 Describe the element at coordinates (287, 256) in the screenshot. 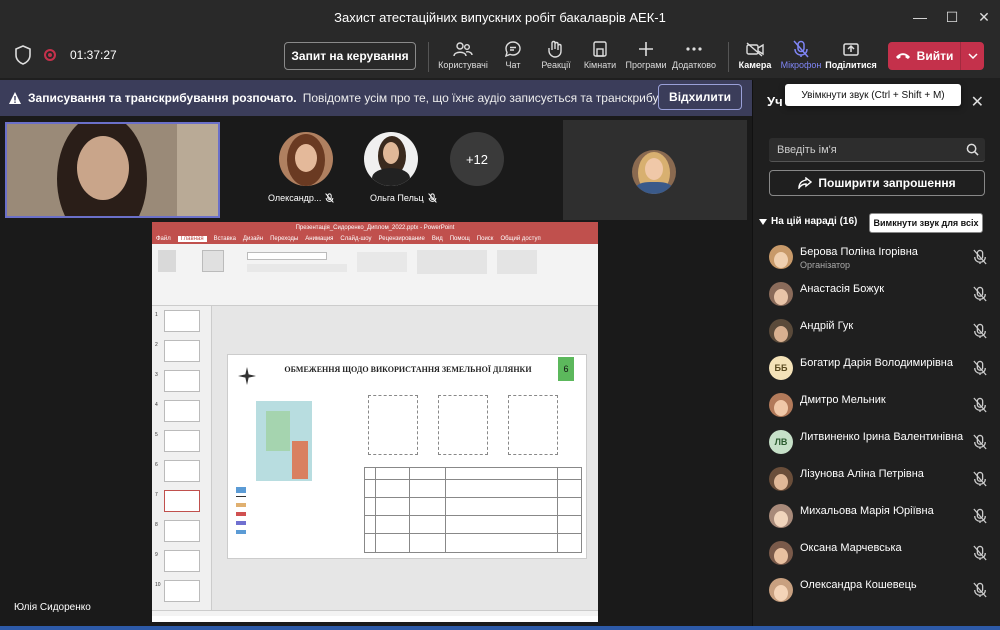

I see `font-box` at that location.